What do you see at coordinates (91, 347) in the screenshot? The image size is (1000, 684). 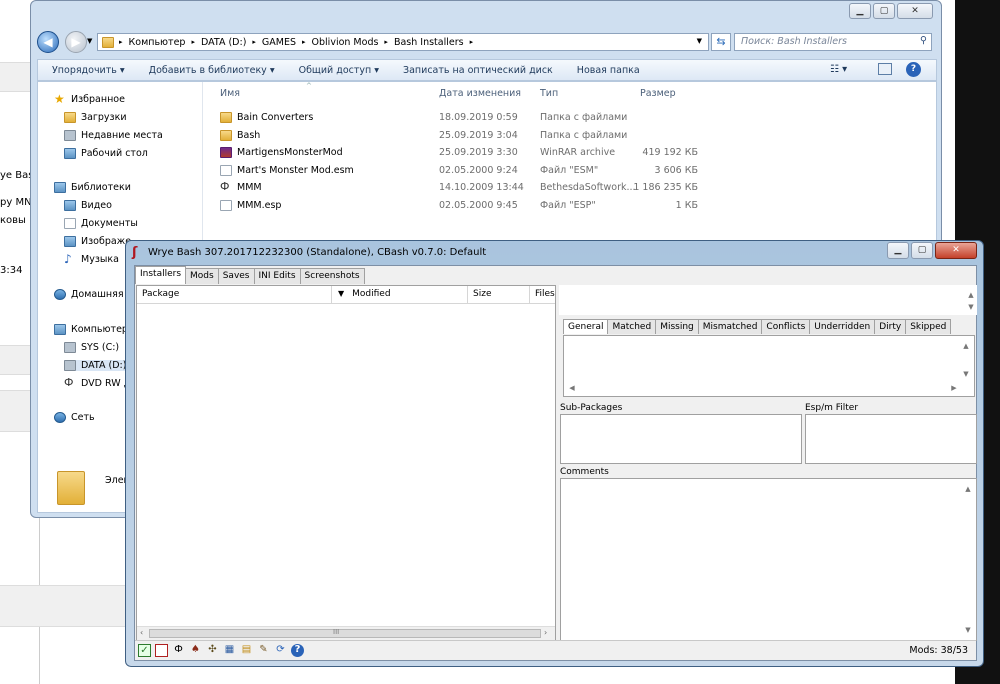 I see `nav-drive-c: SYS (C:)` at bounding box center [91, 347].